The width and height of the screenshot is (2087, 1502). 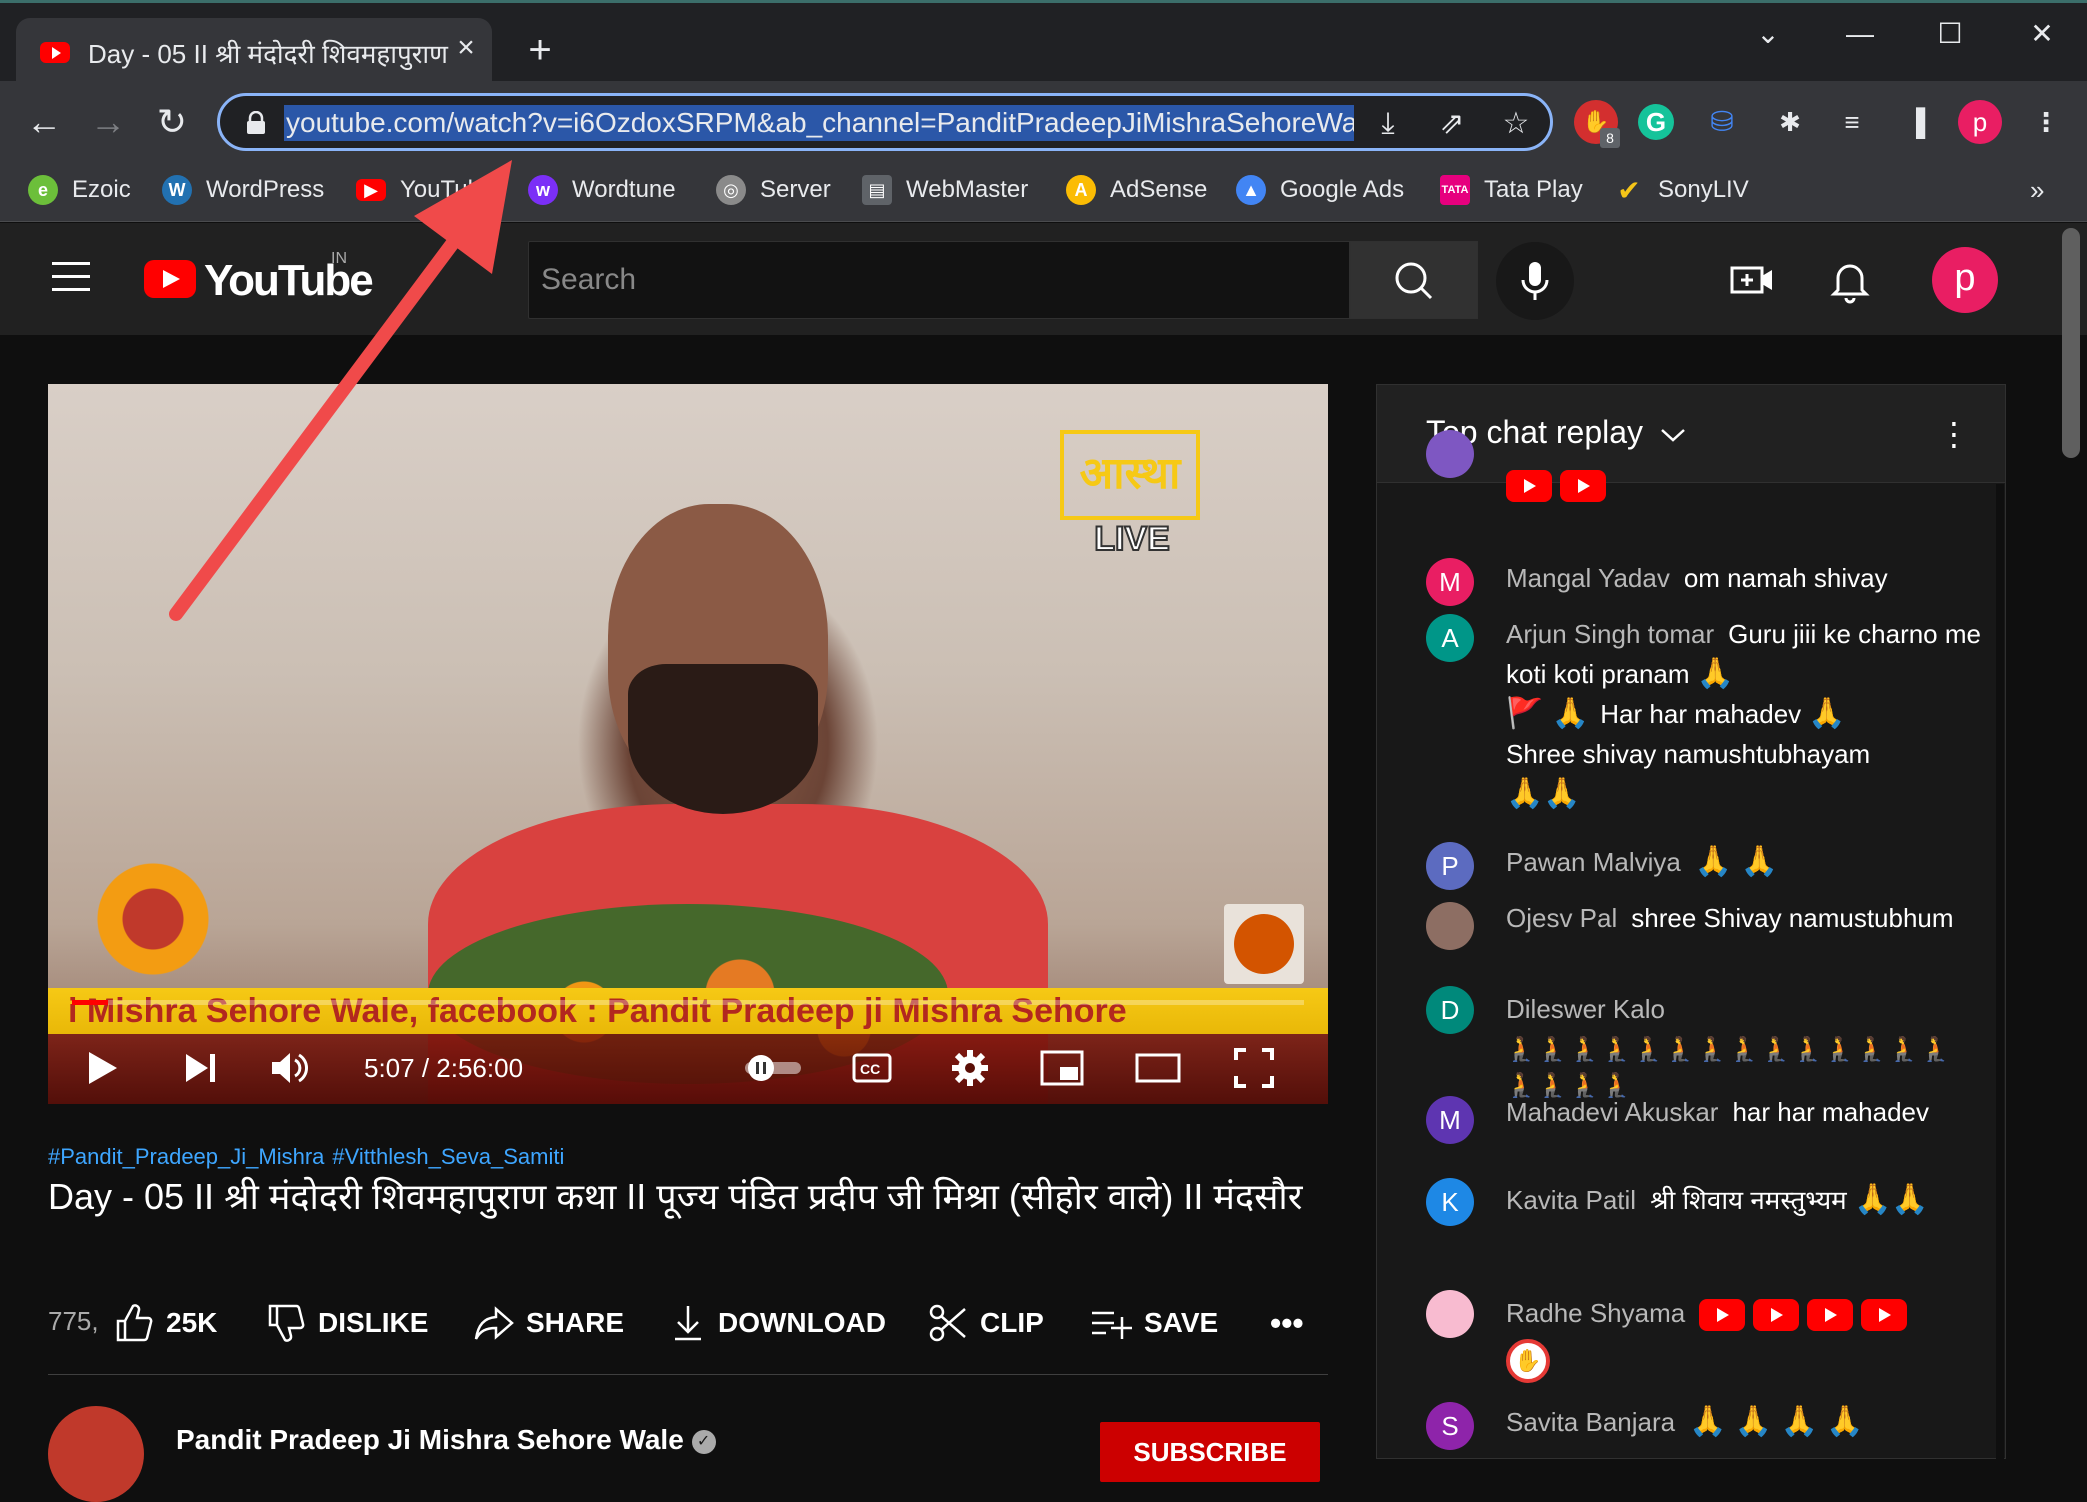 What do you see at coordinates (44, 122) in the screenshot?
I see `back-button: ←` at bounding box center [44, 122].